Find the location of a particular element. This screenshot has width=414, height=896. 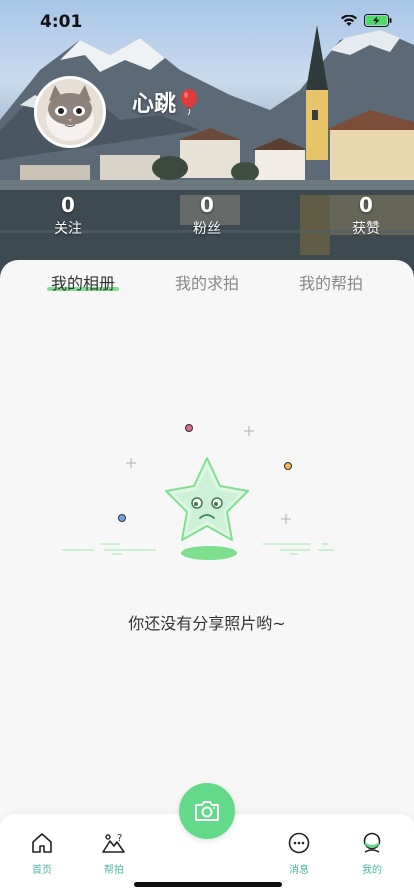

status-bar: 4:01 is located at coordinates (207, 22).